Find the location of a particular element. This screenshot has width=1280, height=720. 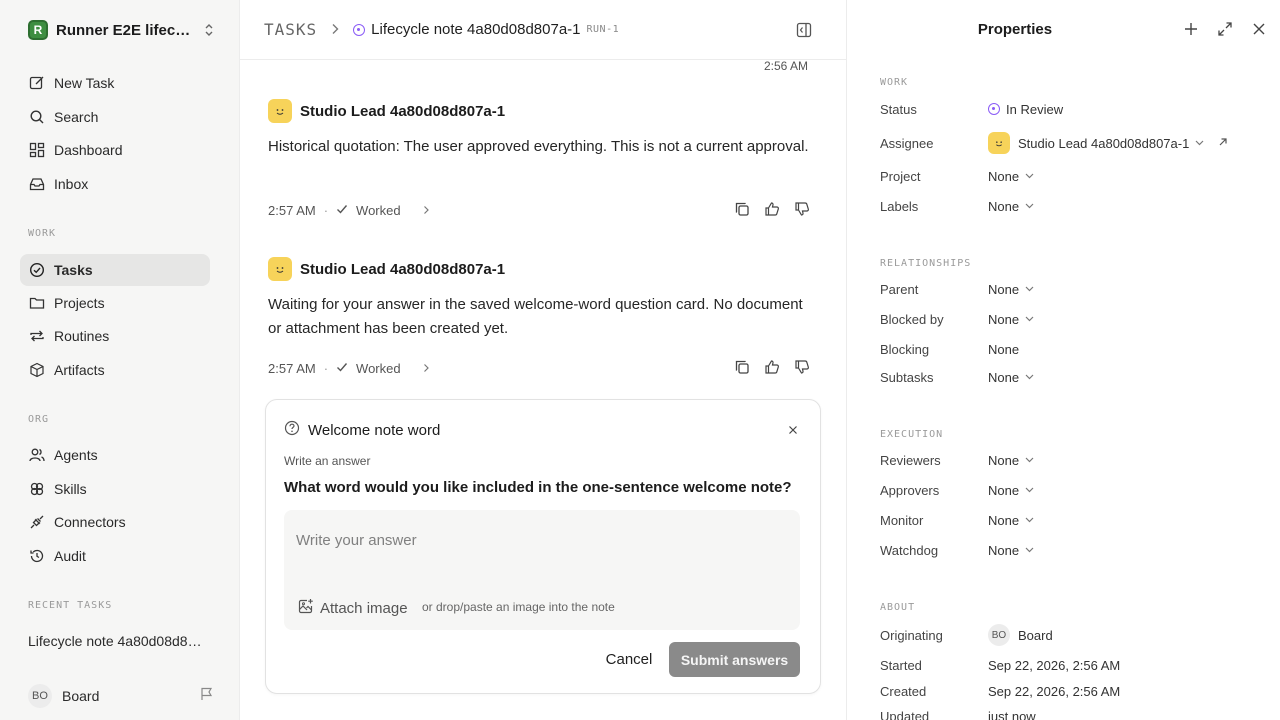

nav-audit-label: Audit is located at coordinates (70, 556).